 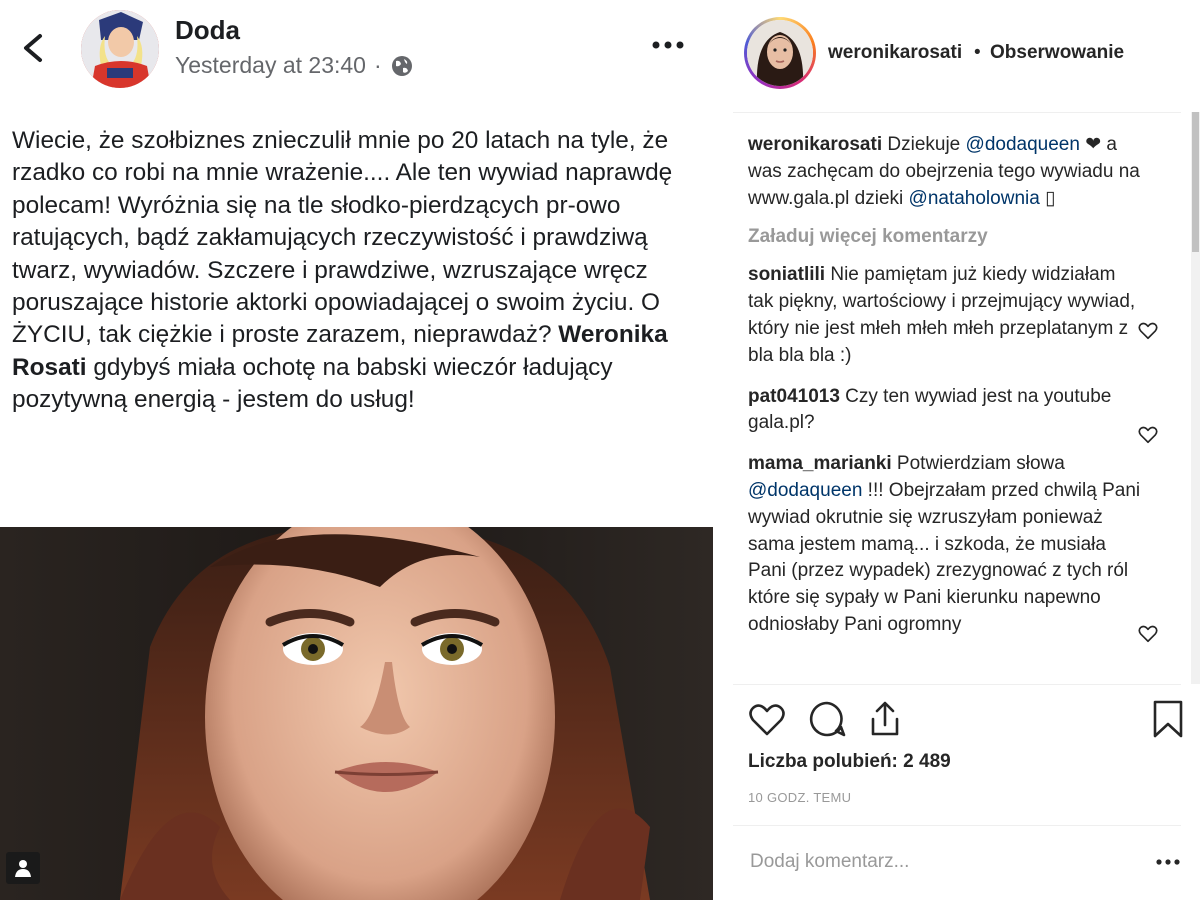 What do you see at coordinates (1195, 182) in the screenshot?
I see `scrollbar-thumb` at bounding box center [1195, 182].